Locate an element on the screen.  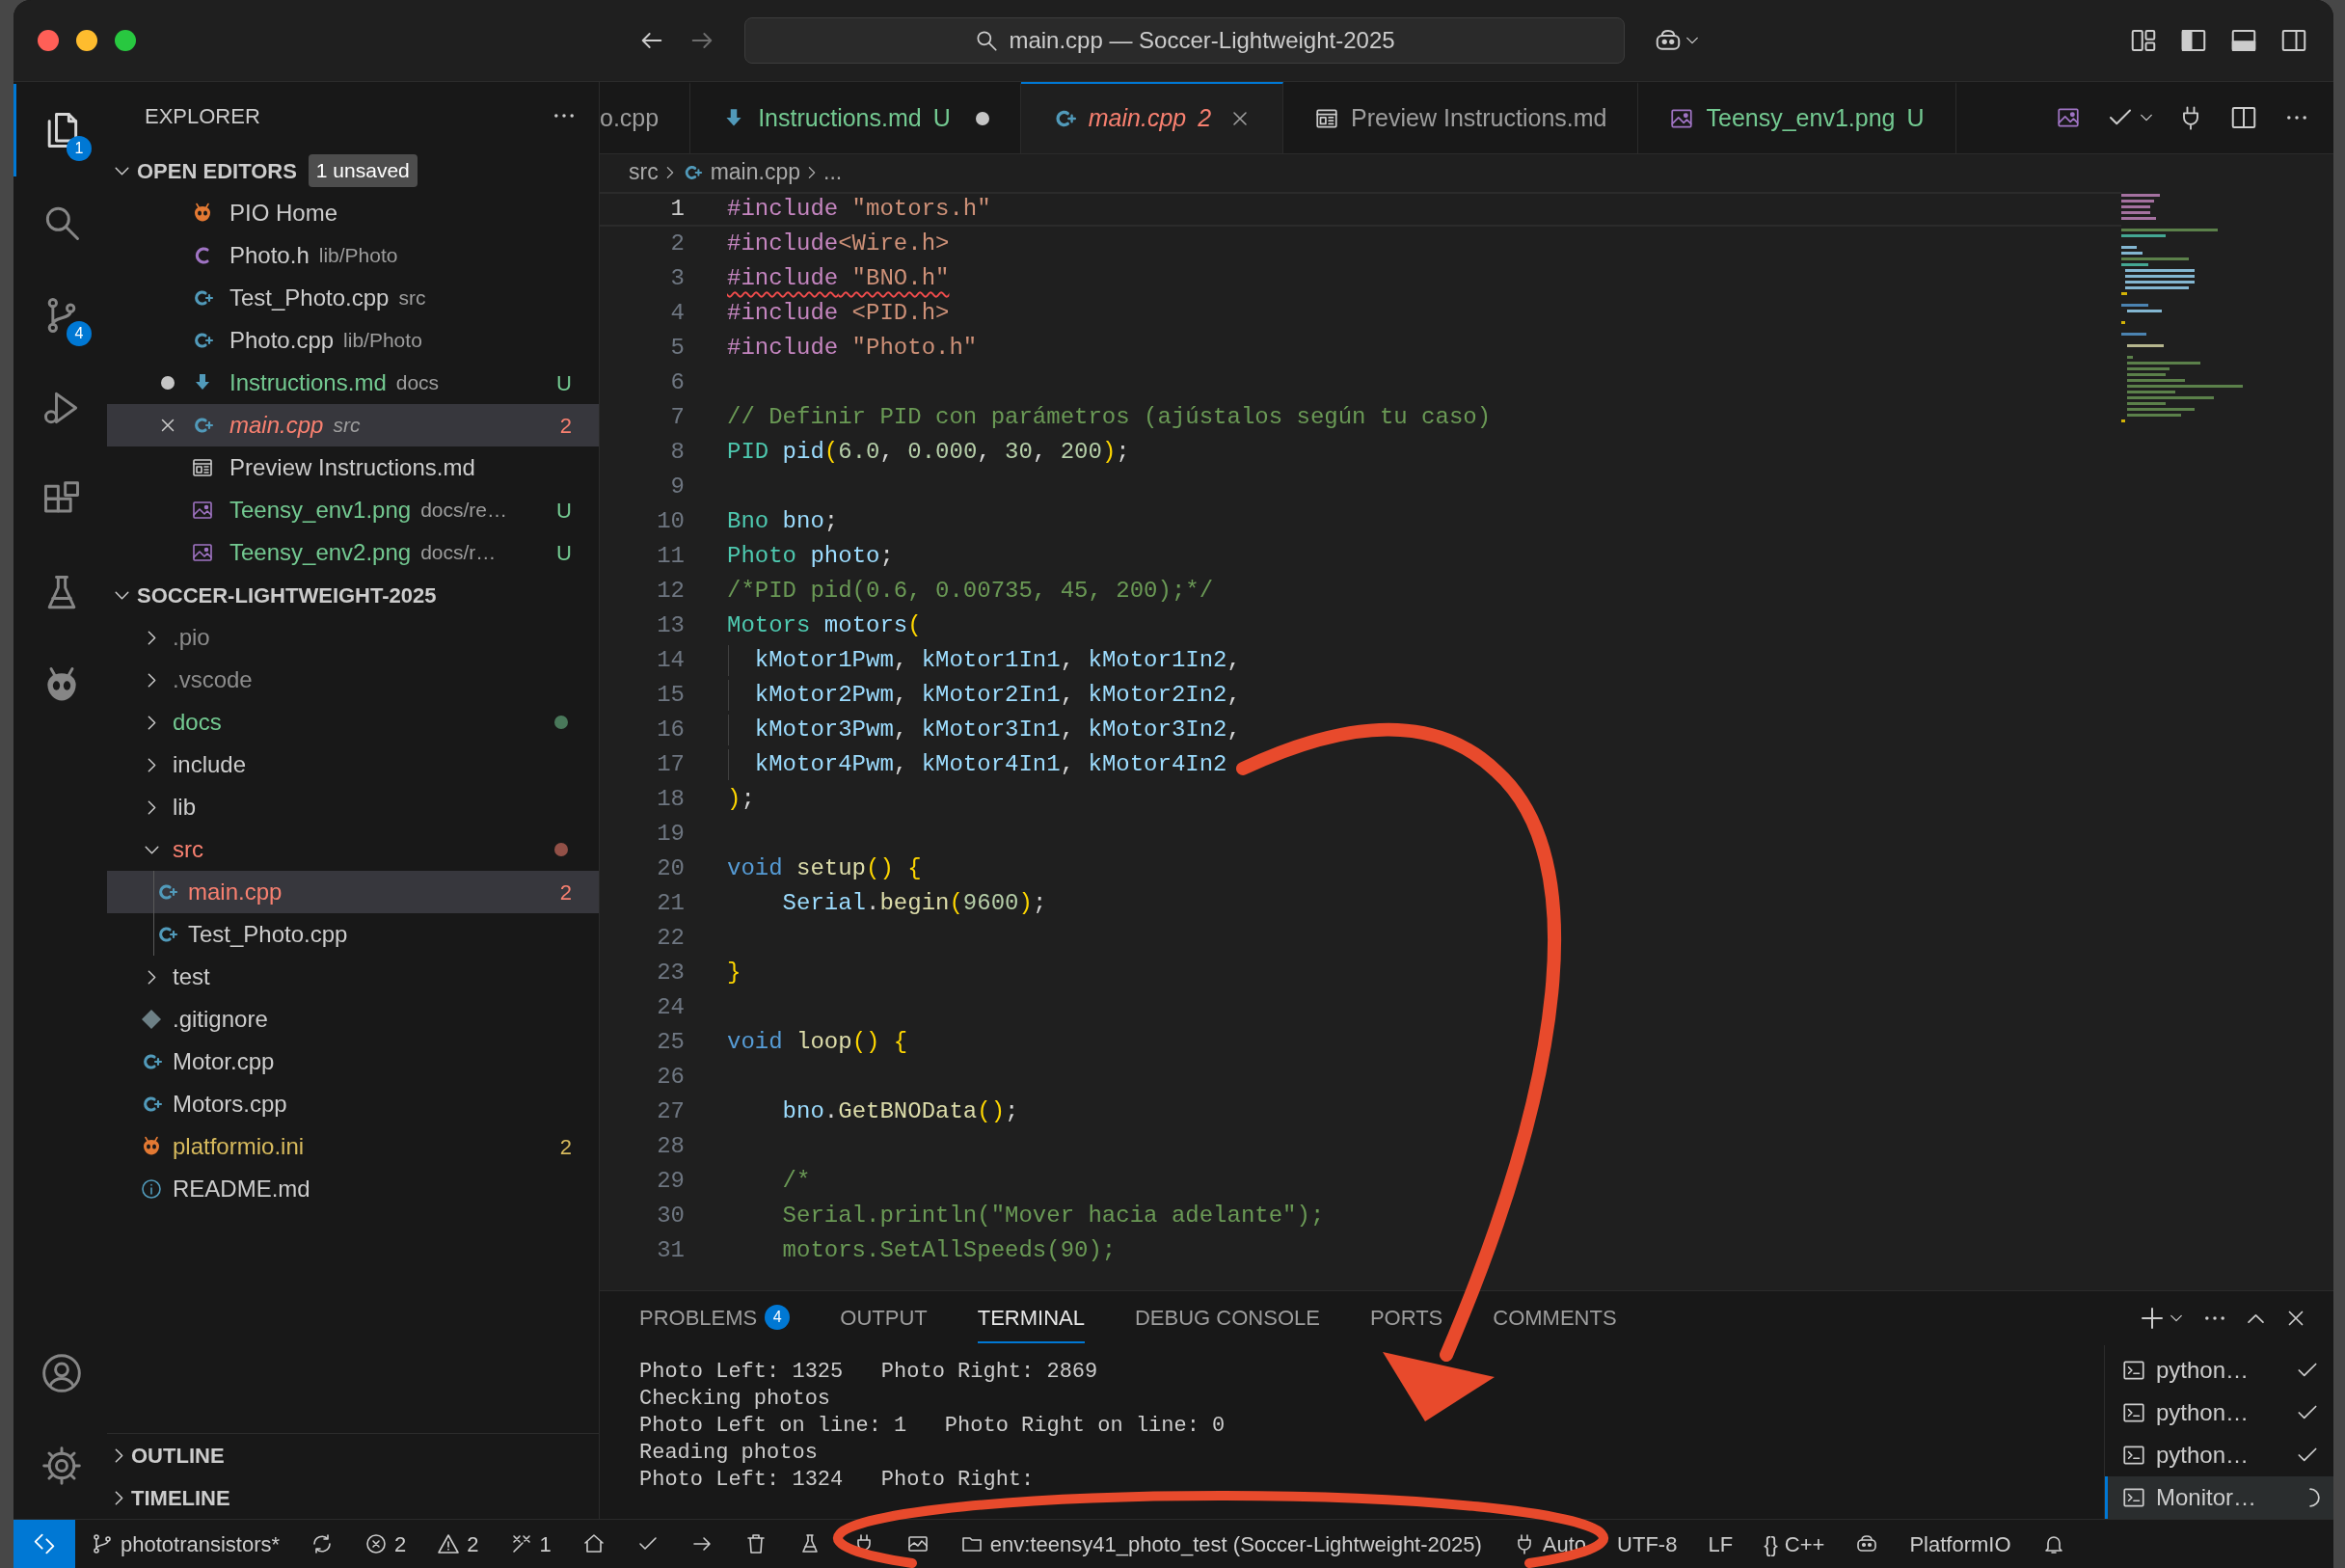
status-text: phototransistors* is located at coordinates (201, 1544).